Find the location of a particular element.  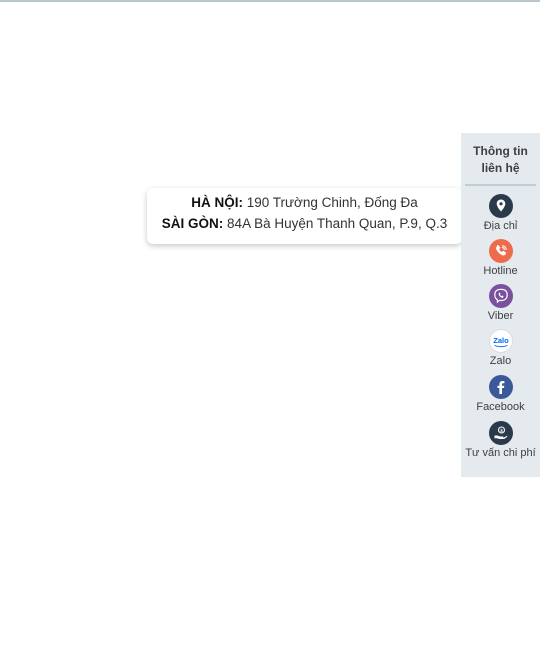

contact-item-viber: Viber is located at coordinates (500, 306).